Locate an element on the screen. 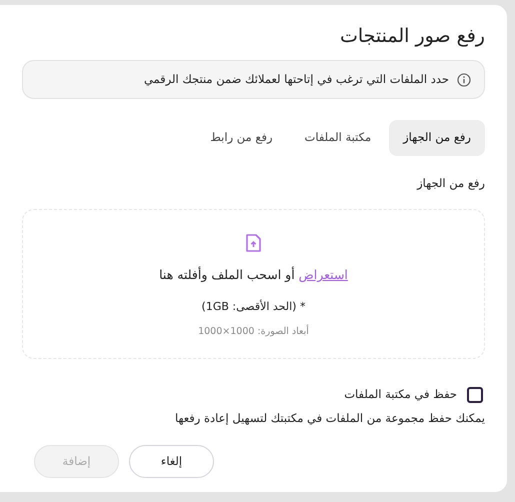  file-upload-icon is located at coordinates (253, 243).